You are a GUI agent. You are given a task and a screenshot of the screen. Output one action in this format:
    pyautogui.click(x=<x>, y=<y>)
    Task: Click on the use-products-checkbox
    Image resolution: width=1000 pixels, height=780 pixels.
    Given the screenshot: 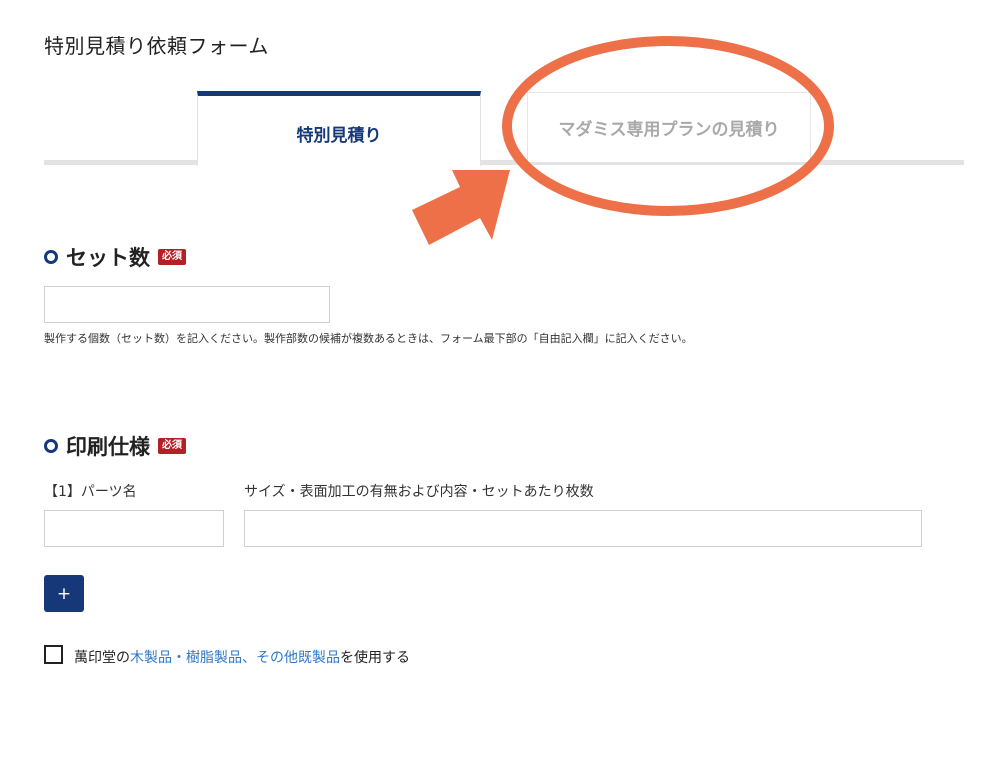 What is the action you would take?
    pyautogui.click(x=53, y=654)
    